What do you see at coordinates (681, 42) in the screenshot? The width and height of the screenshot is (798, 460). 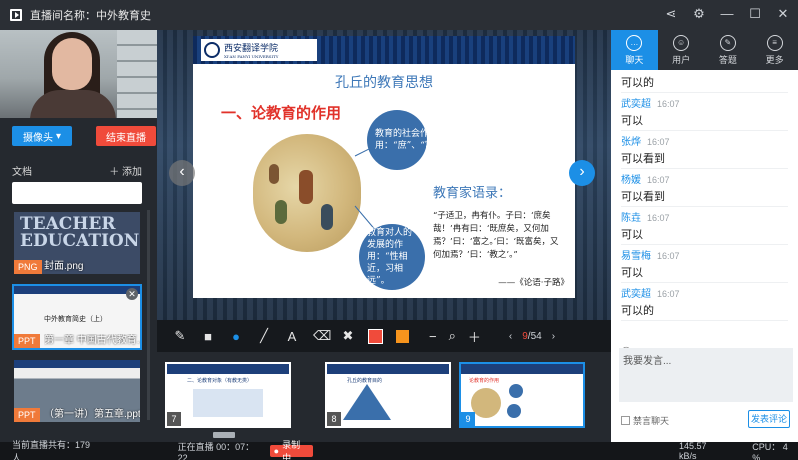 I see `users-icon: ☺` at bounding box center [681, 42].